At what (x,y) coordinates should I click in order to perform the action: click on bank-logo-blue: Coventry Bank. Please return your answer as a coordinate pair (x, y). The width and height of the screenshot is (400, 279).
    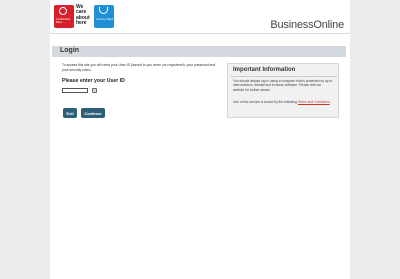
    Looking at the image, I should click on (104, 16).